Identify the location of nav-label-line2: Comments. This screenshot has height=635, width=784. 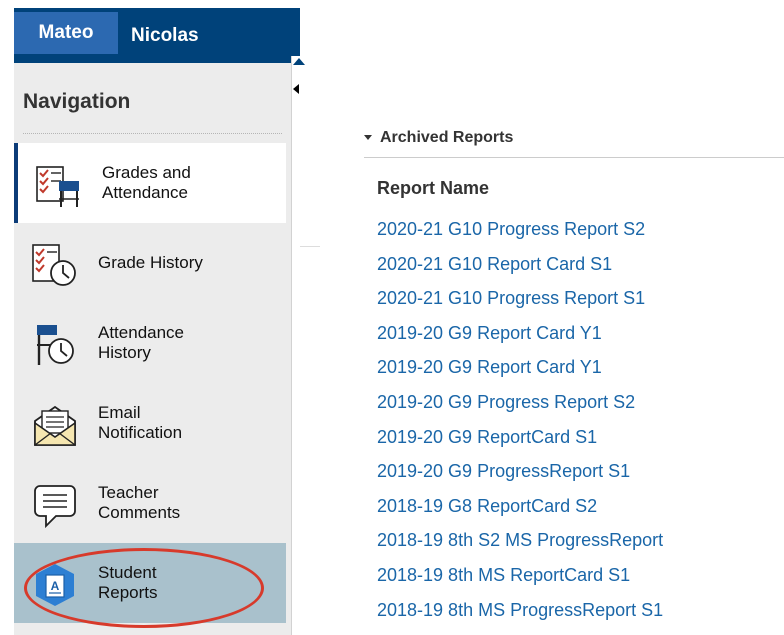
(139, 512).